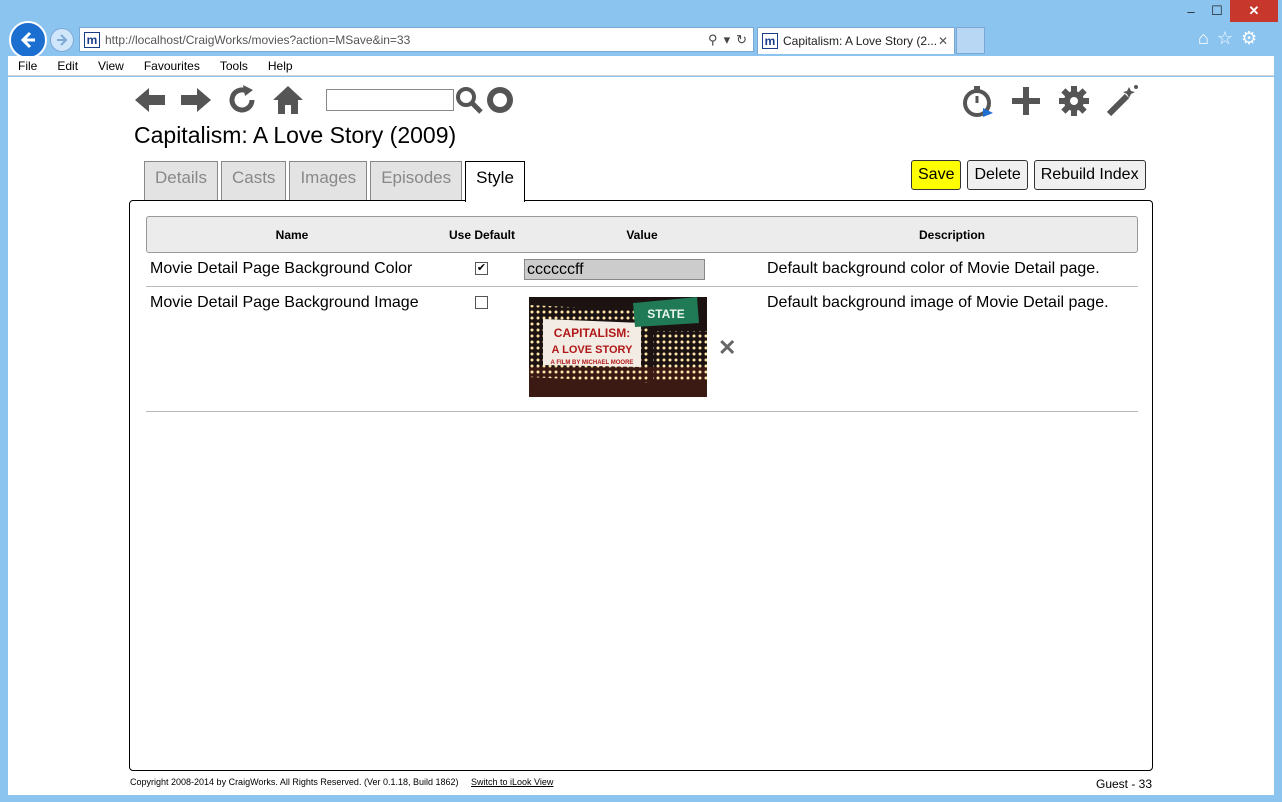 The image size is (1282, 802). Describe the element at coordinates (970, 40) in the screenshot. I see `new-tab-button` at that location.